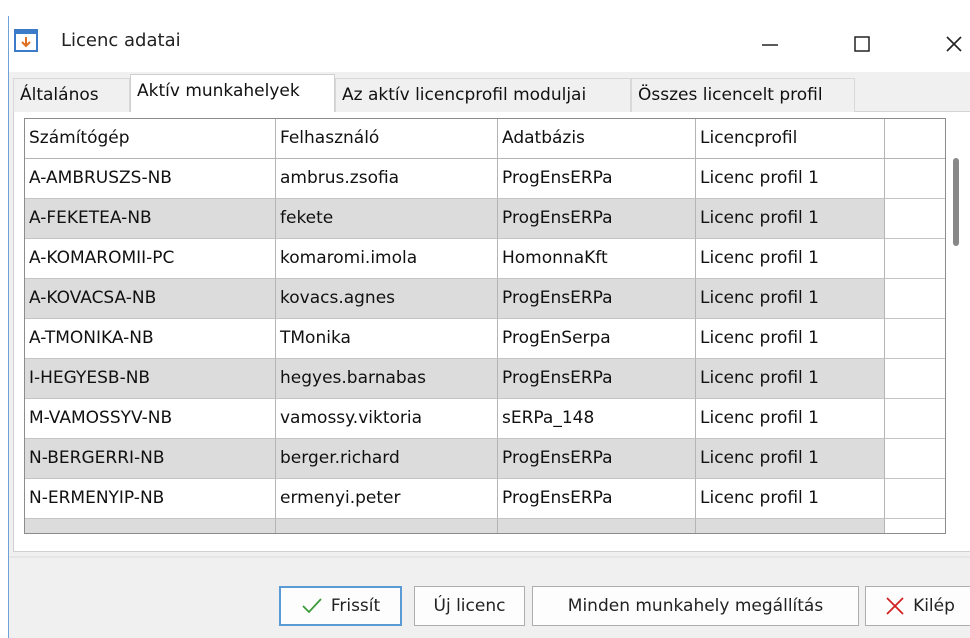 The image size is (970, 638). I want to click on cell-computer, so click(150, 526).